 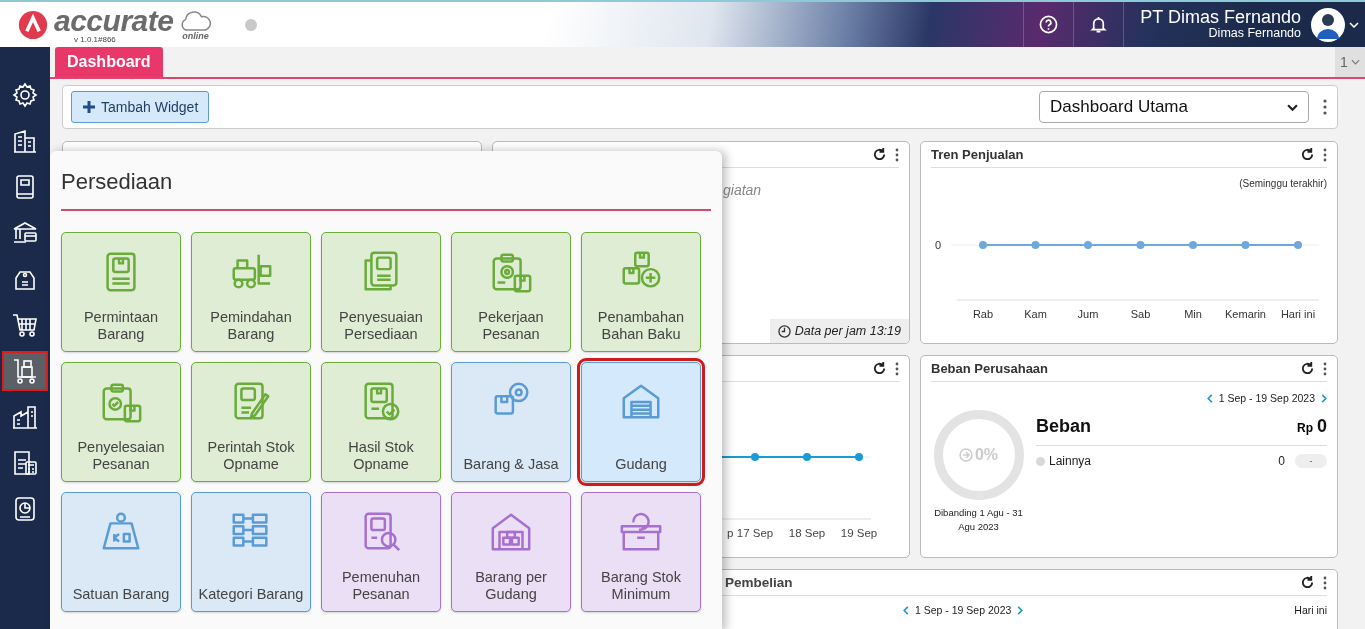 What do you see at coordinates (743, 190) in the screenshot?
I see `empty-message: giatan` at bounding box center [743, 190].